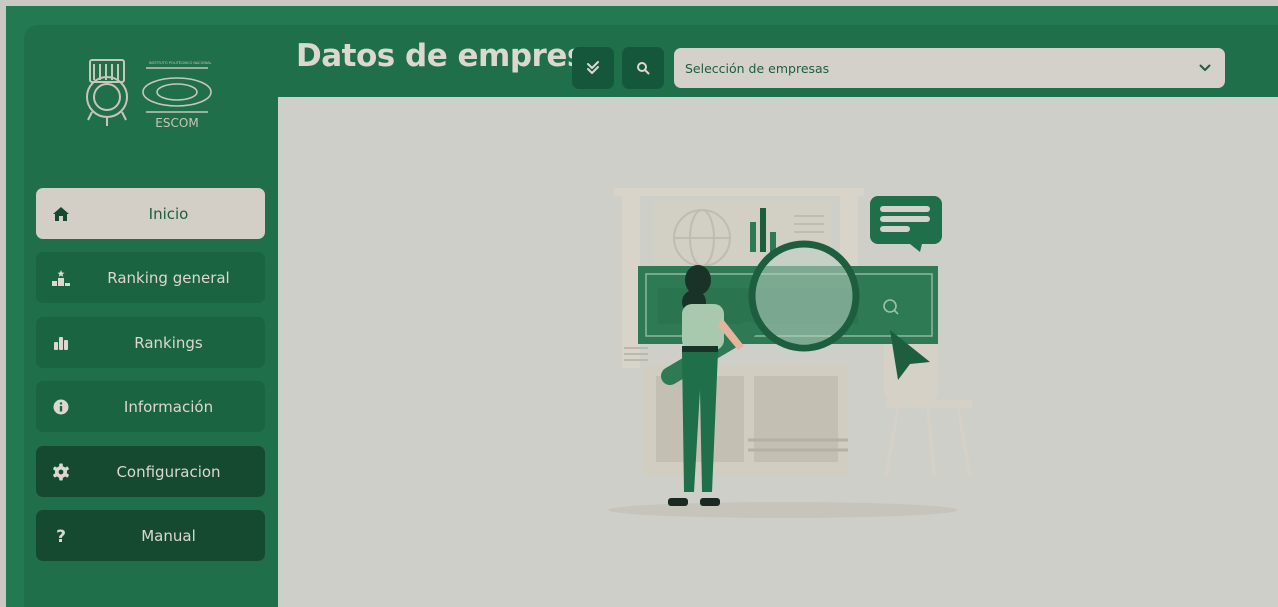 Image resolution: width=1278 pixels, height=607 pixels. Describe the element at coordinates (61, 406) in the screenshot. I see `info-icon` at that location.